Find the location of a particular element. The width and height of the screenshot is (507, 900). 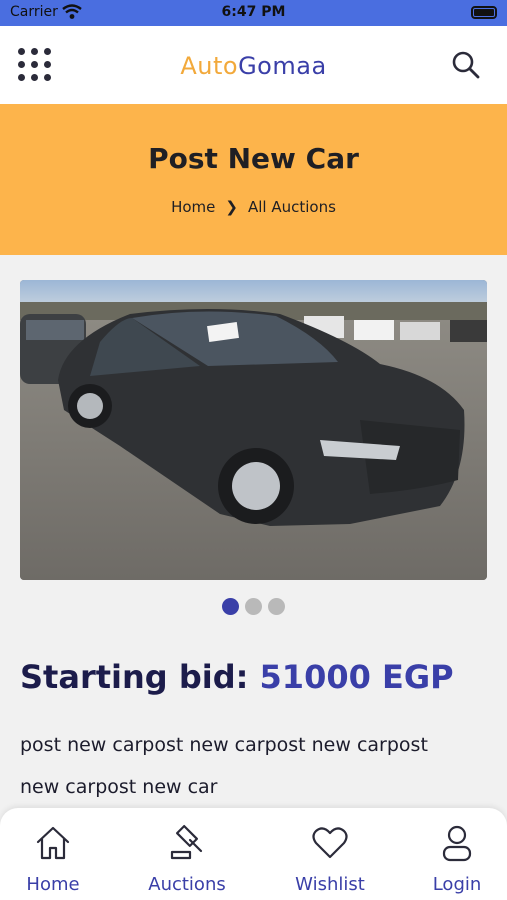

app-header: AutoGomaa is located at coordinates (253, 65).